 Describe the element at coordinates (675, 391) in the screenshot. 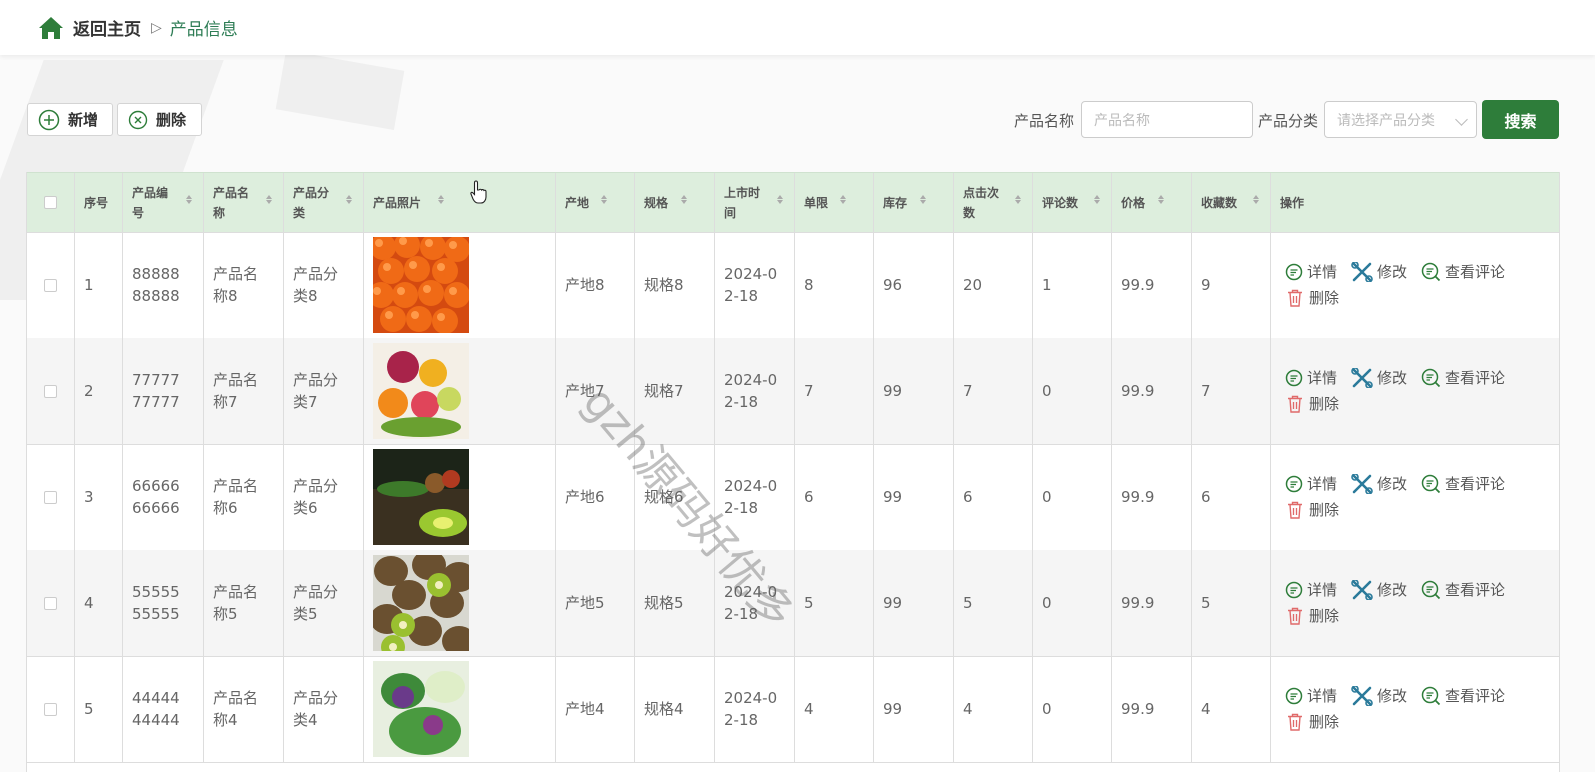

I see `cell-spec: 规格7` at that location.